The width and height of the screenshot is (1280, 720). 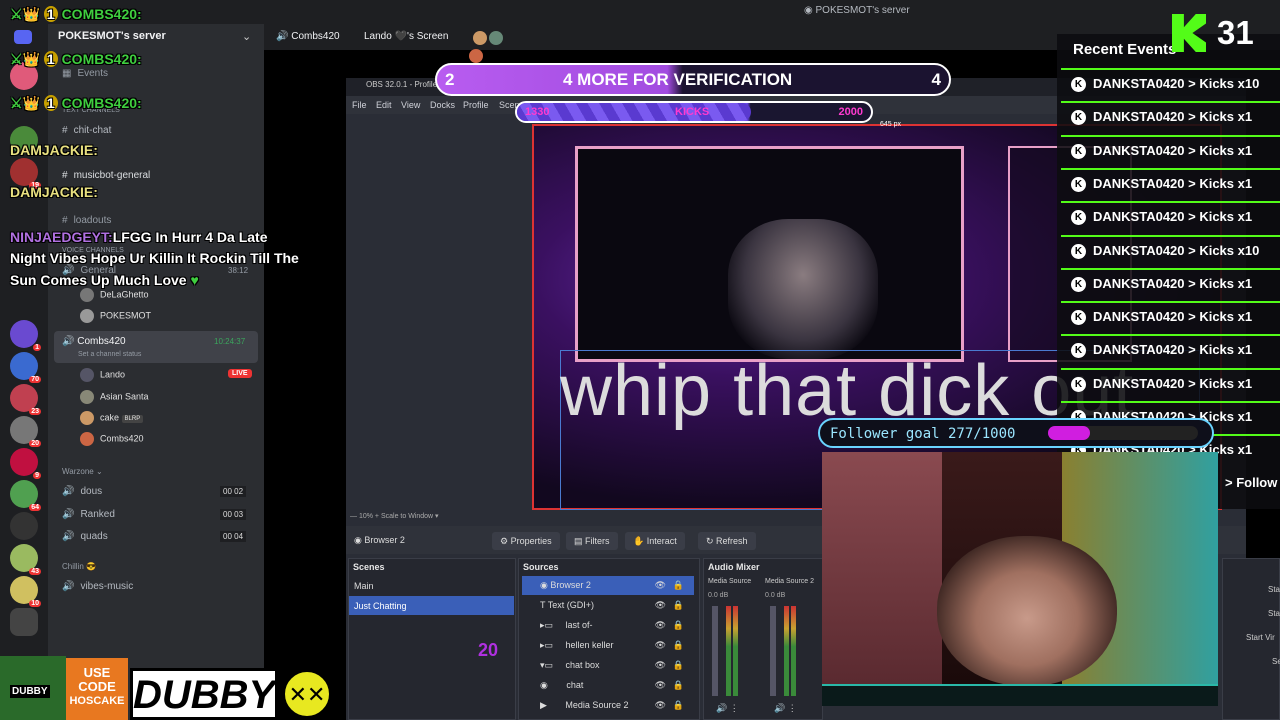 What do you see at coordinates (850, 112) in the screenshot?
I see `kicks-right: 2000` at bounding box center [850, 112].